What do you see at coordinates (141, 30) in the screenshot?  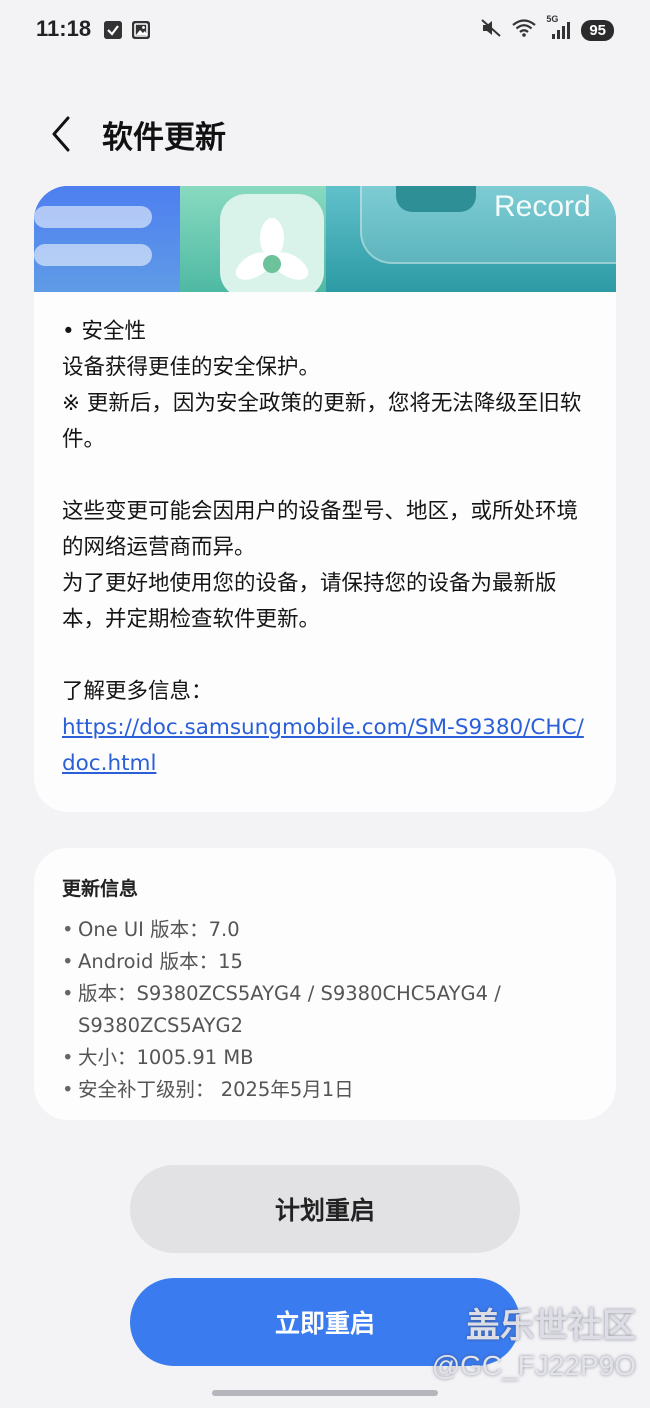 I see `gallery-notification-icon` at bounding box center [141, 30].